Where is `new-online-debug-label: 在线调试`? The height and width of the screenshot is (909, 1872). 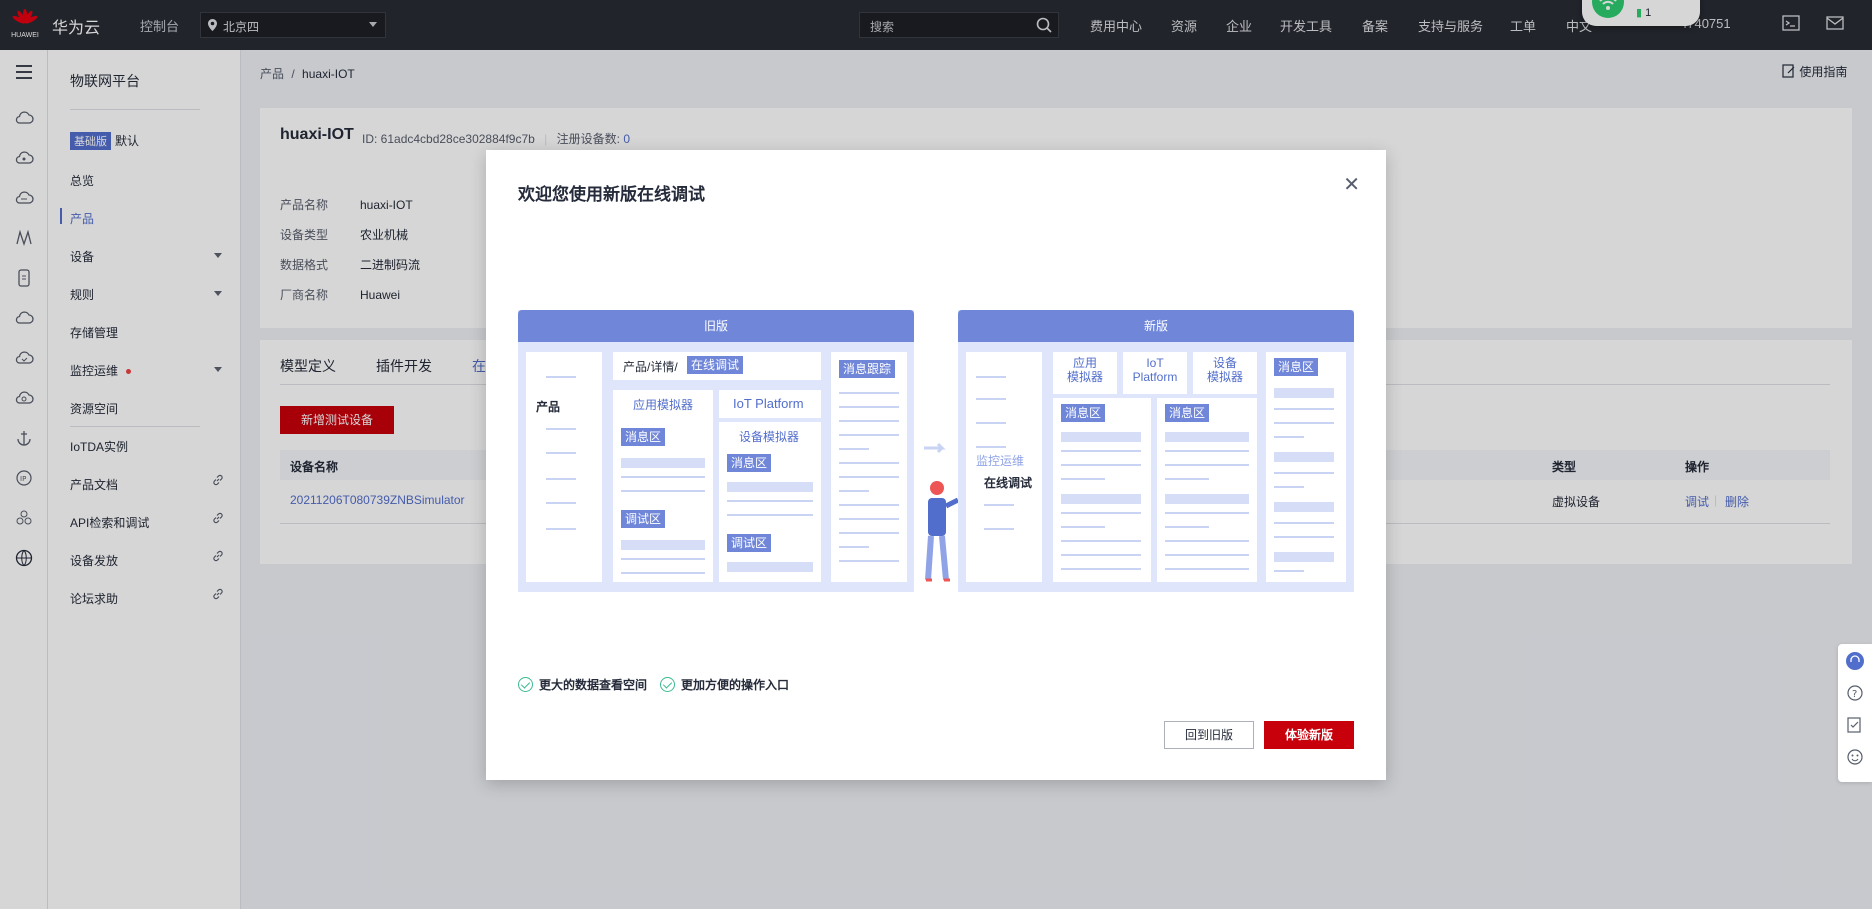 new-online-debug-label: 在线调试 is located at coordinates (1008, 483).